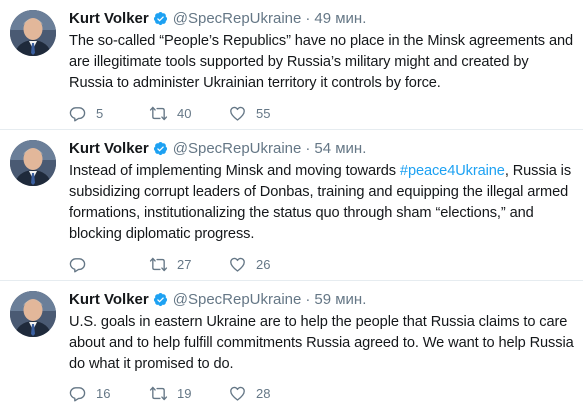  What do you see at coordinates (109, 264) in the screenshot?
I see `reply-button` at bounding box center [109, 264].